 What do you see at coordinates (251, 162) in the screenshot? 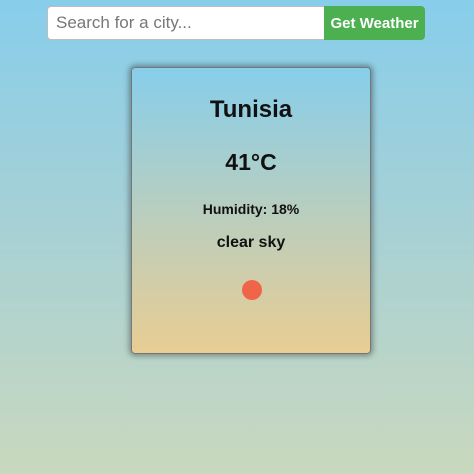
I see `temperature: 41°C` at bounding box center [251, 162].